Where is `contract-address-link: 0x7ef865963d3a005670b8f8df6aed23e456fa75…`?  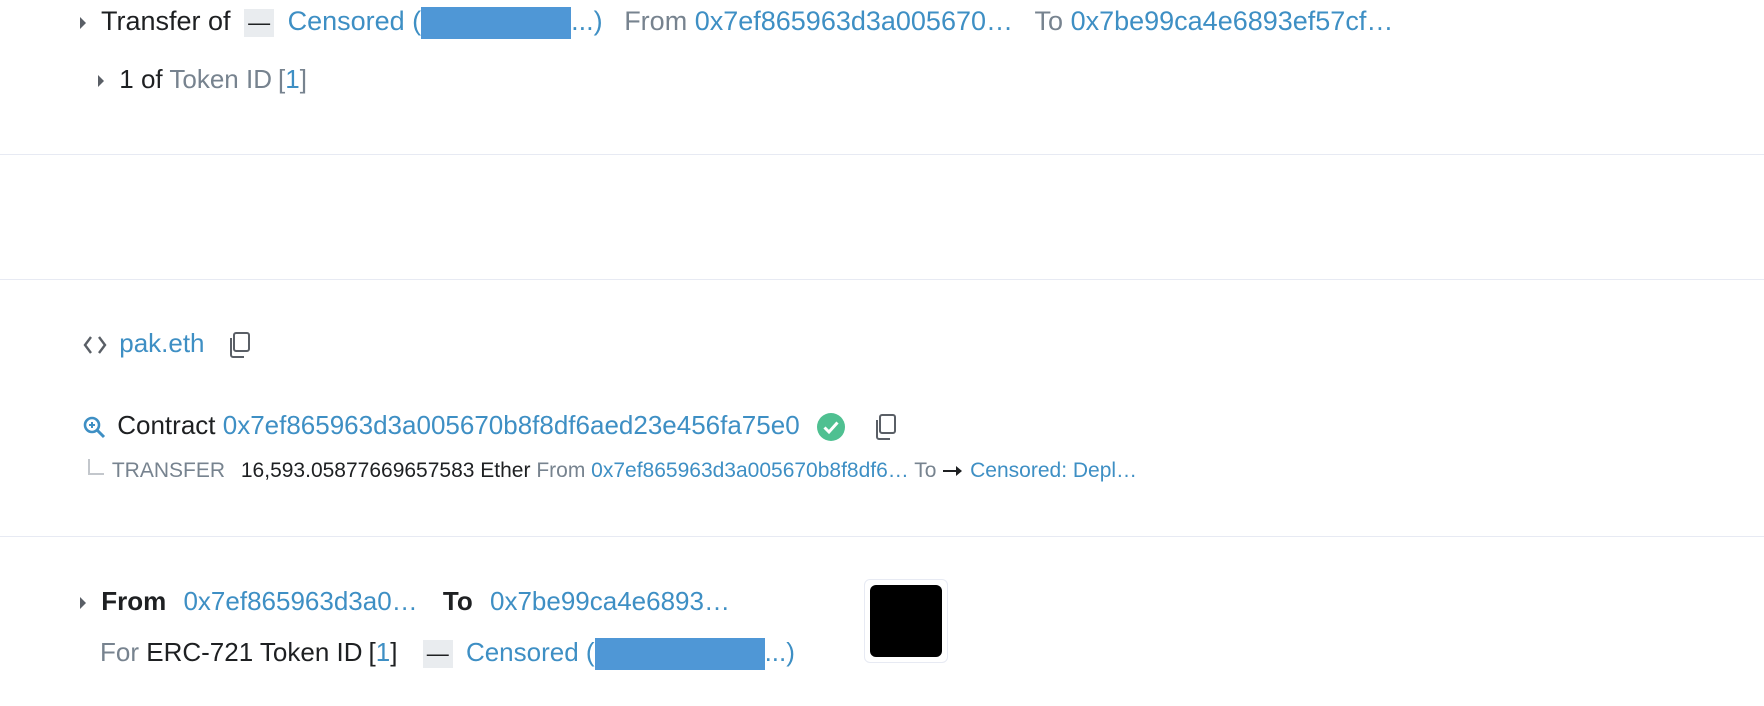 contract-address-link: 0x7ef865963d3a005670b8f8df6aed23e456fa75… is located at coordinates (511, 425).